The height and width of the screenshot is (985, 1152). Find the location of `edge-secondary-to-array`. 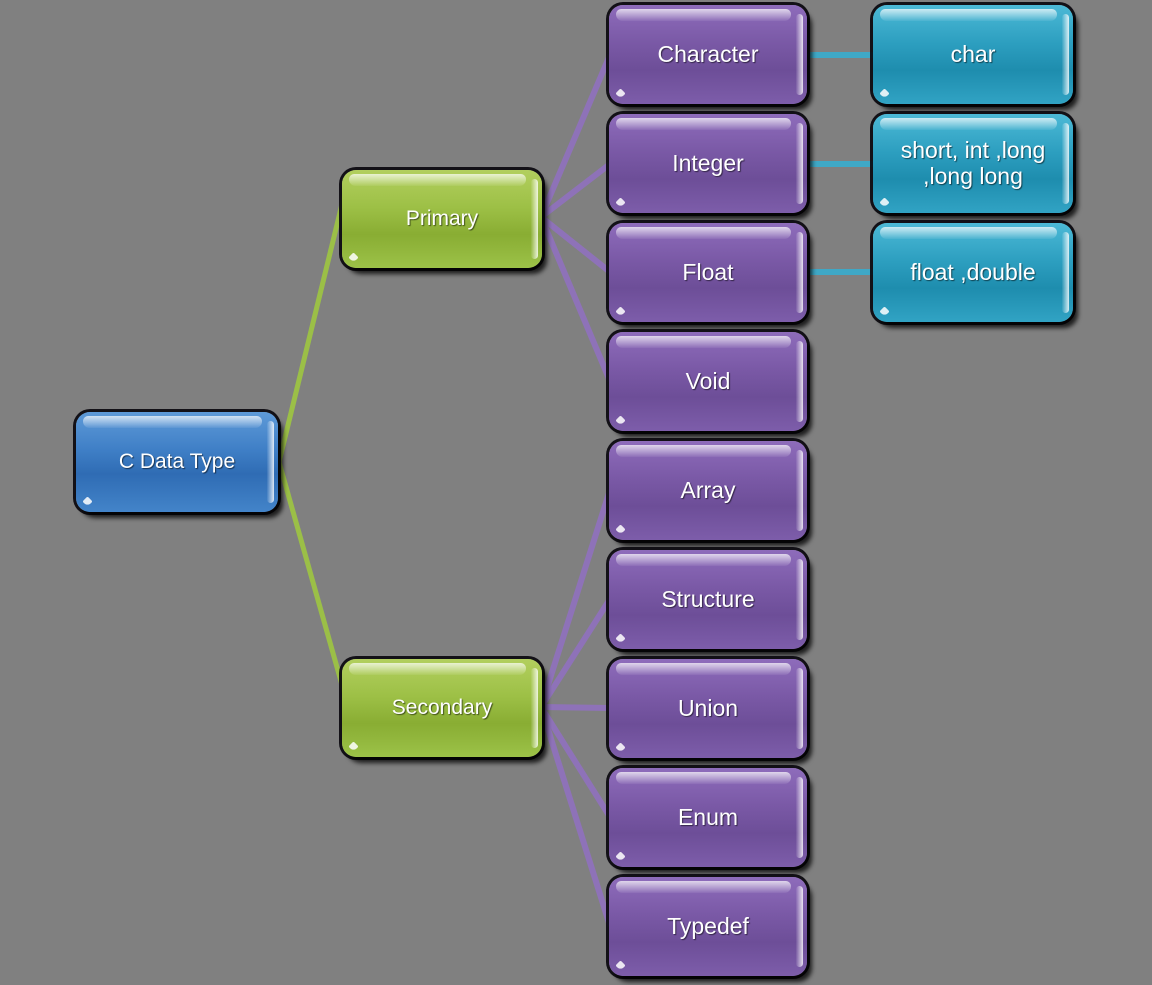

edge-secondary-to-array is located at coordinates (575, 598).